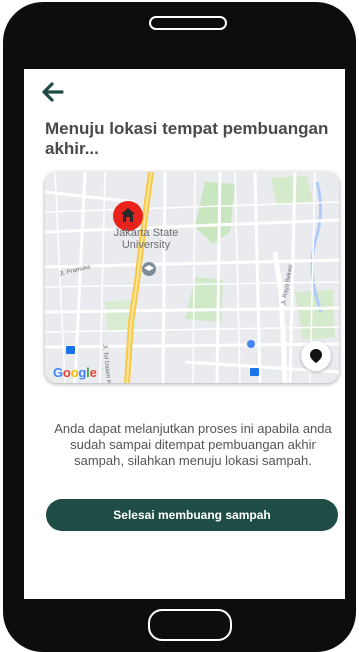 This screenshot has height=652, width=359. I want to click on my-location-button, so click(316, 356).